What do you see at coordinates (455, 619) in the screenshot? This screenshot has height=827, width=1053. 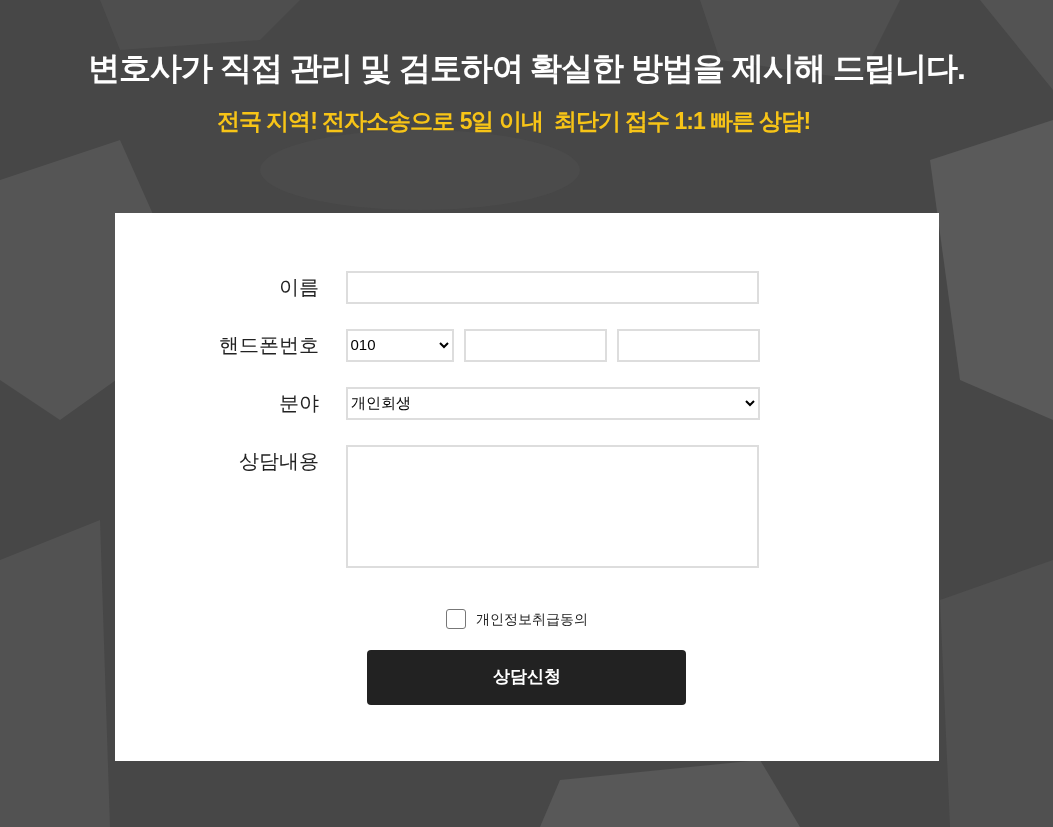 I see `checkbox` at bounding box center [455, 619].